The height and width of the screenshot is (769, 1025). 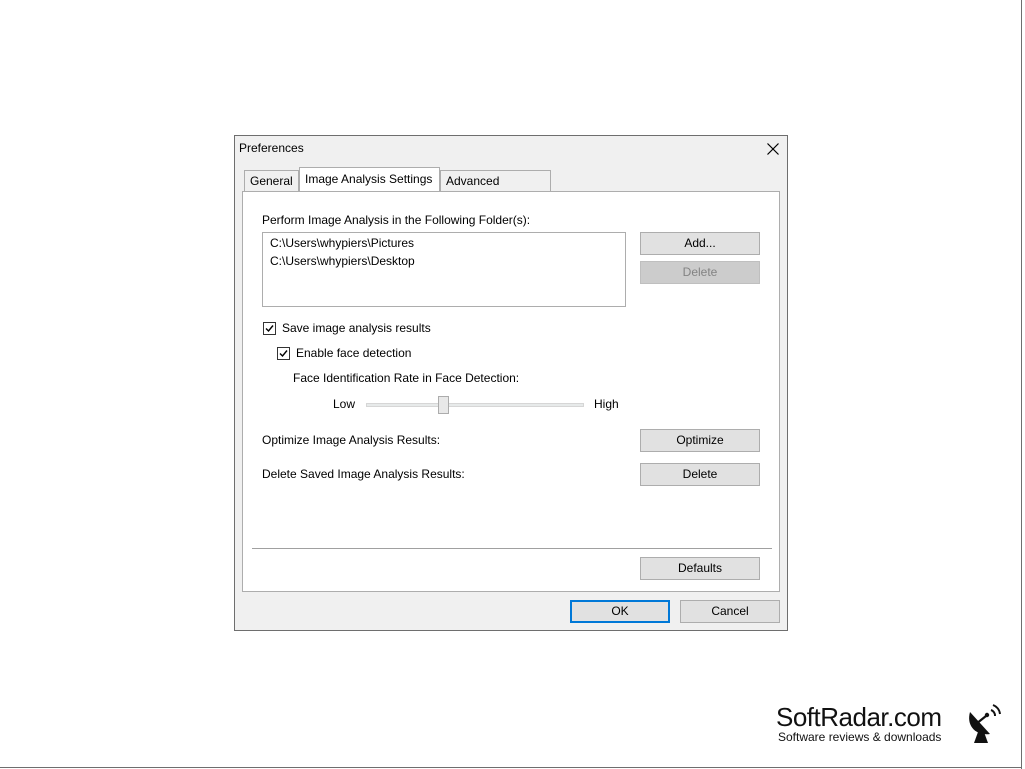 I want to click on delete-saved-label: Delete Saved Image Analysis Results:, so click(x=363, y=474).